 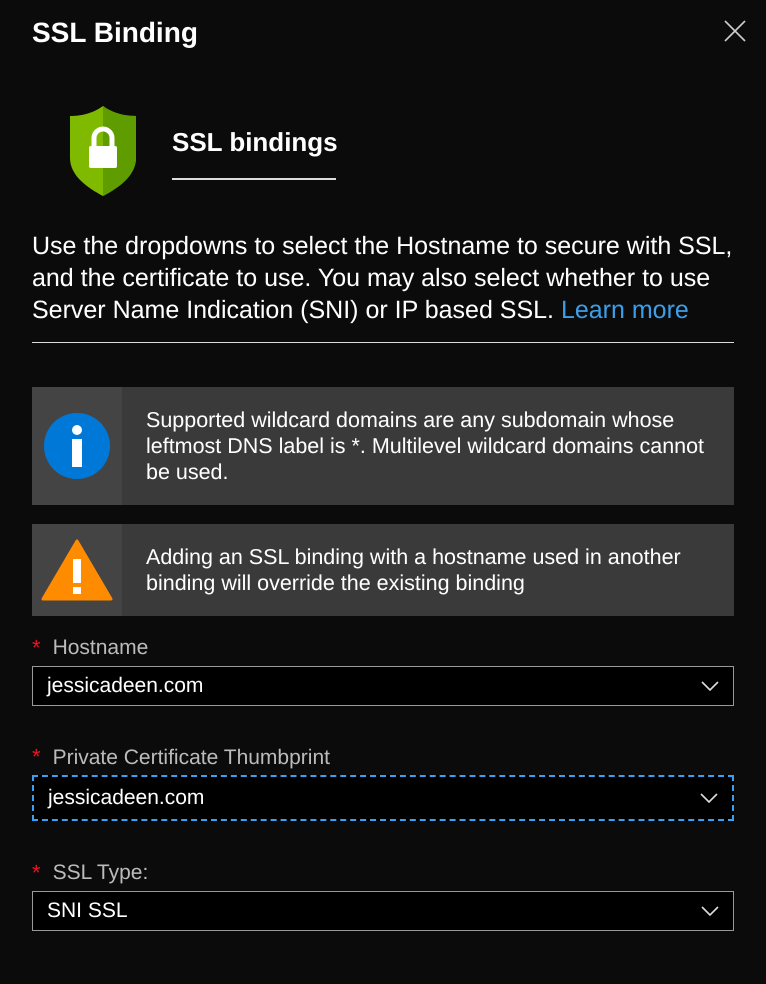 I want to click on window-title: SSL Binding, so click(x=115, y=33).